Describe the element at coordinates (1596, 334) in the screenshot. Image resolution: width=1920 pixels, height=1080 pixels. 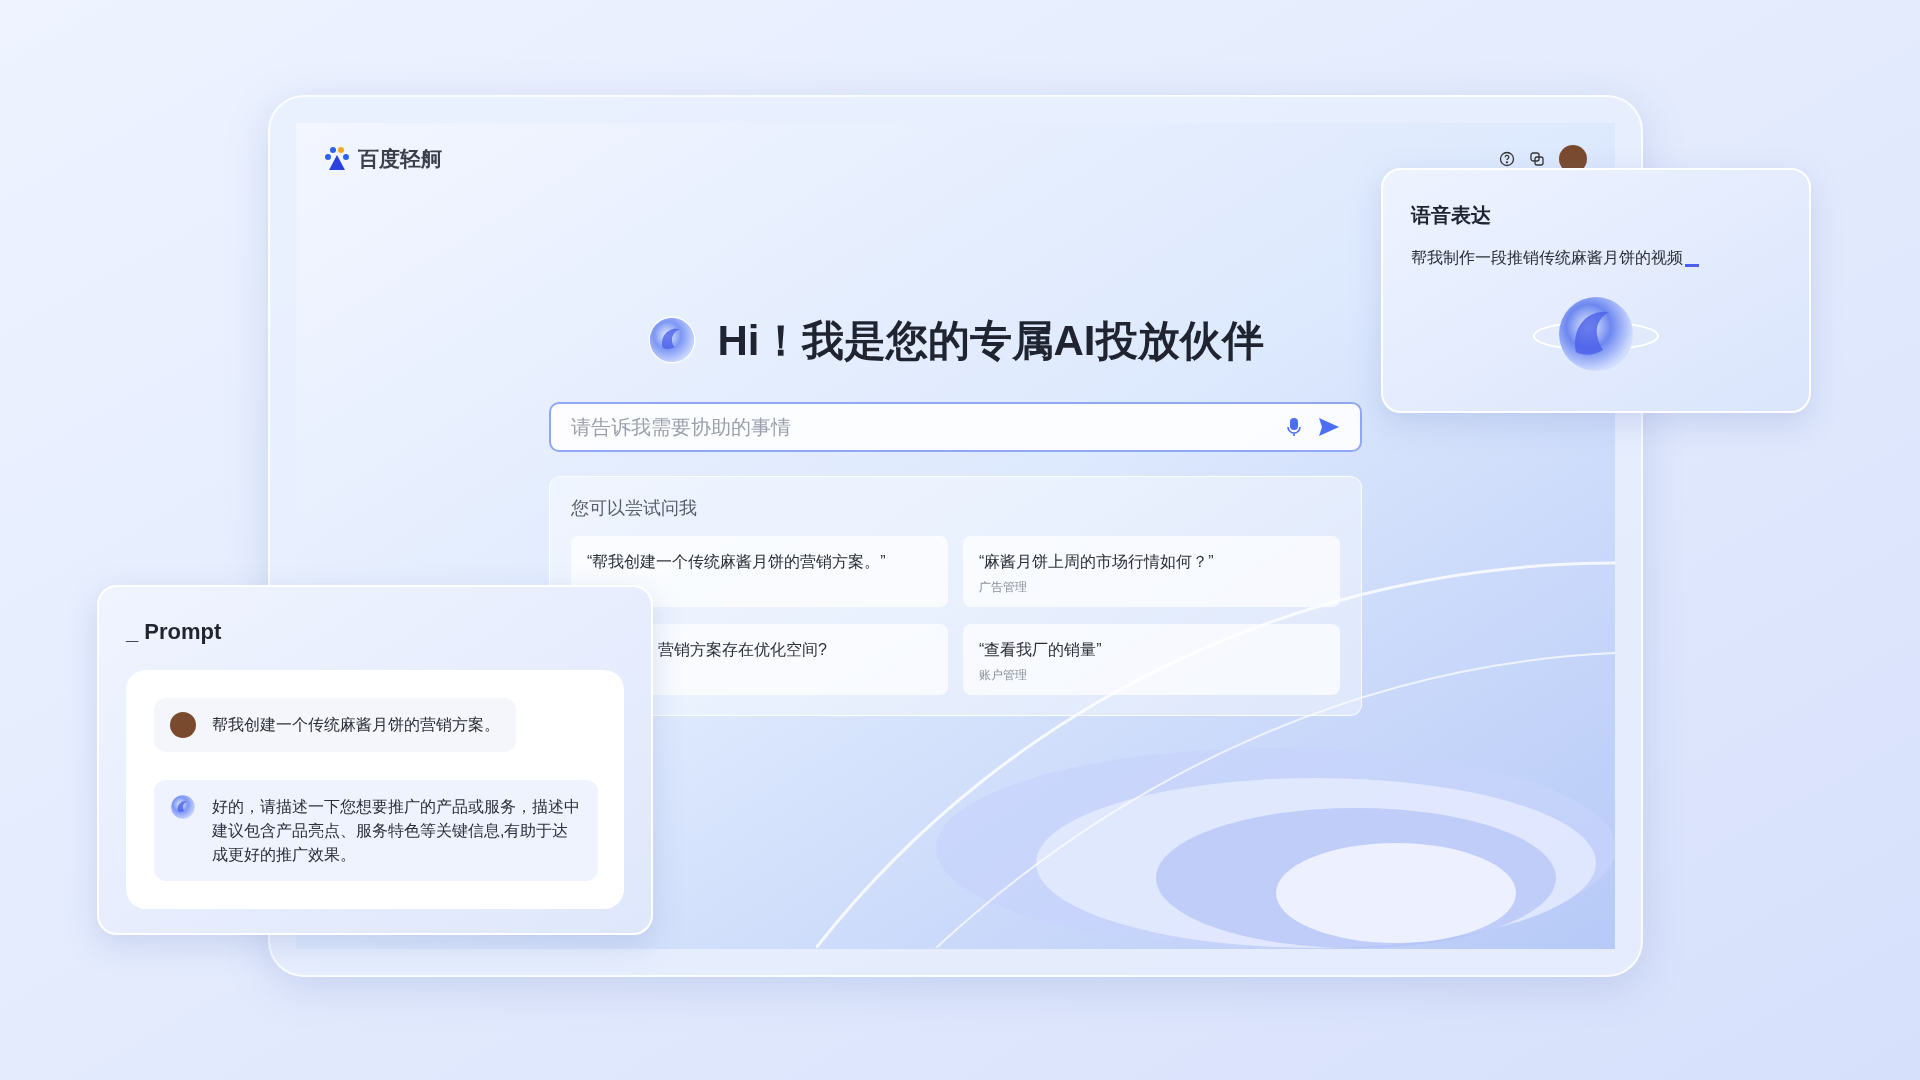
I see `voice-orb-icon` at that location.